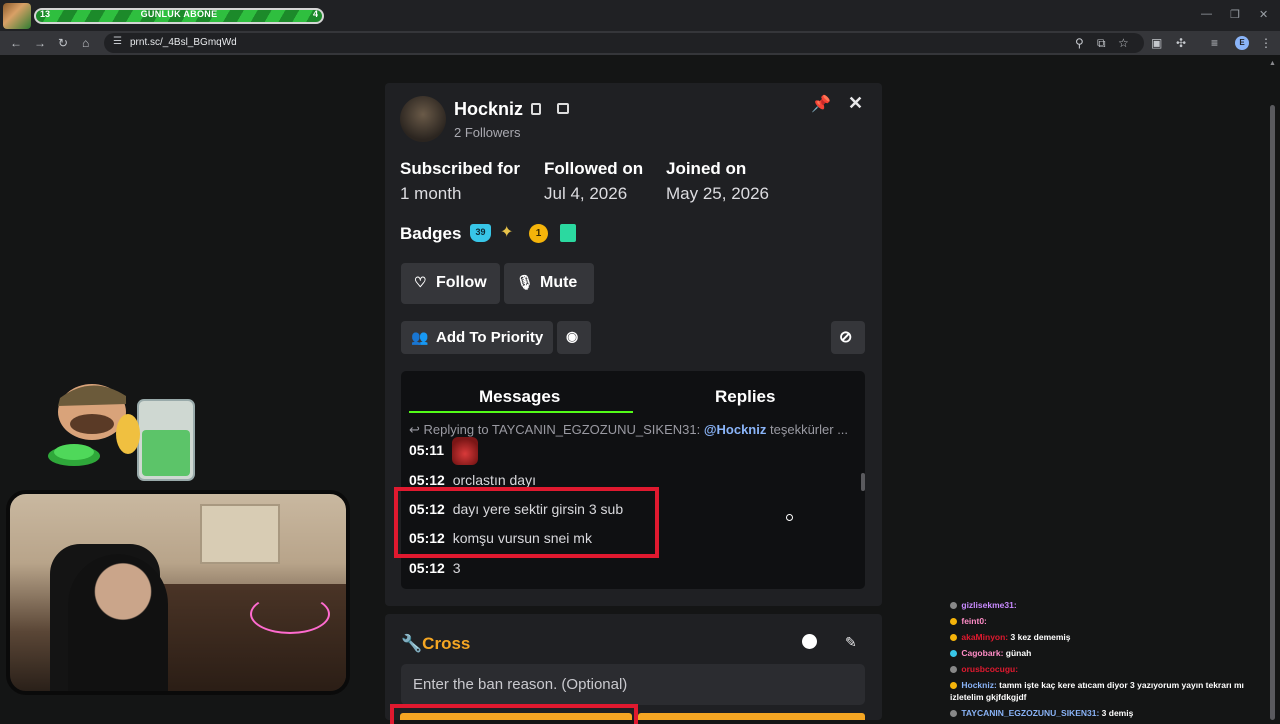  Describe the element at coordinates (1156, 43) in the screenshot. I see `tab-search-icon: ▣` at that location.